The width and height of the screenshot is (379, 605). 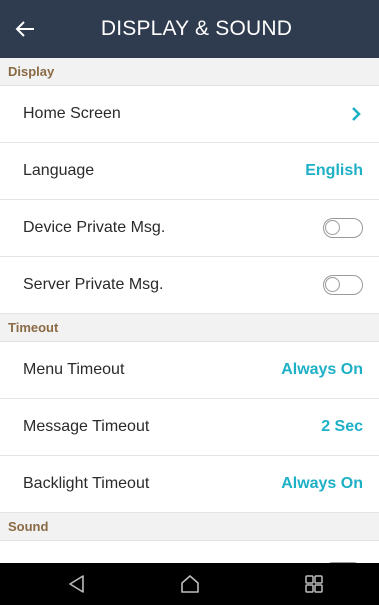 I want to click on nav-home-button, so click(x=190, y=584).